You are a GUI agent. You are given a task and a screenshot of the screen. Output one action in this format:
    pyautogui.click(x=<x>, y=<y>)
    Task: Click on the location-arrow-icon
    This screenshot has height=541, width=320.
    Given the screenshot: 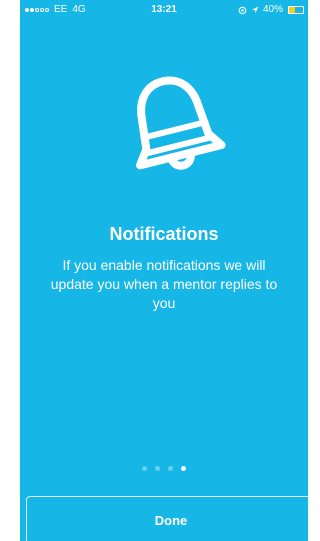 What is the action you would take?
    pyautogui.click(x=255, y=10)
    